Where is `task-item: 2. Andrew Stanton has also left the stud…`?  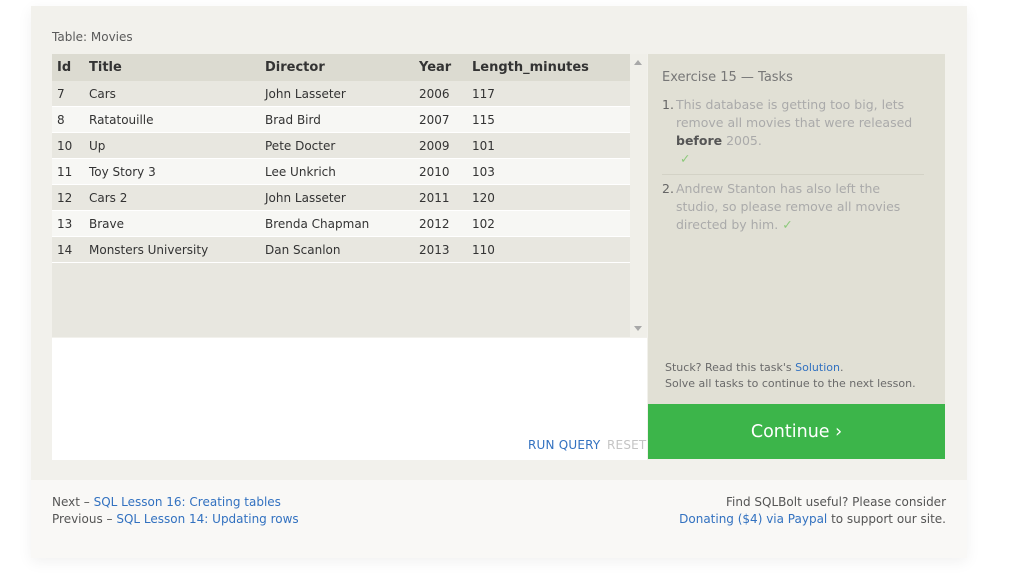 task-item: 2. Andrew Stanton has also left the stud… is located at coordinates (793, 207).